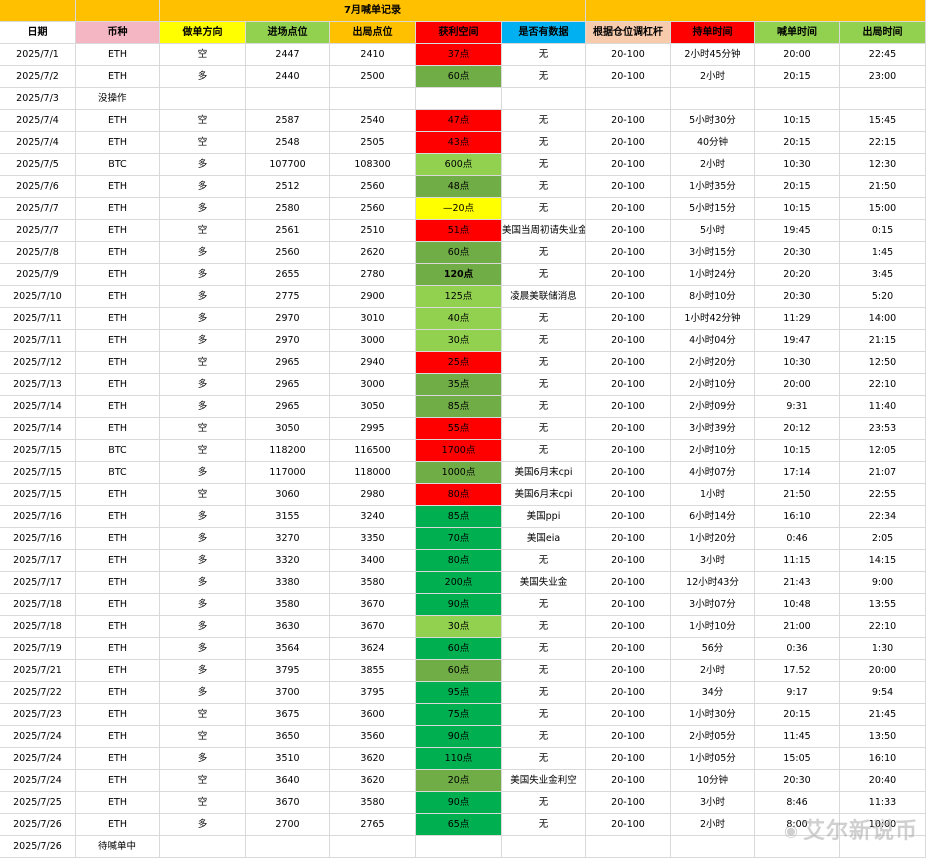  I want to click on cell-call: 10:48, so click(797, 605).